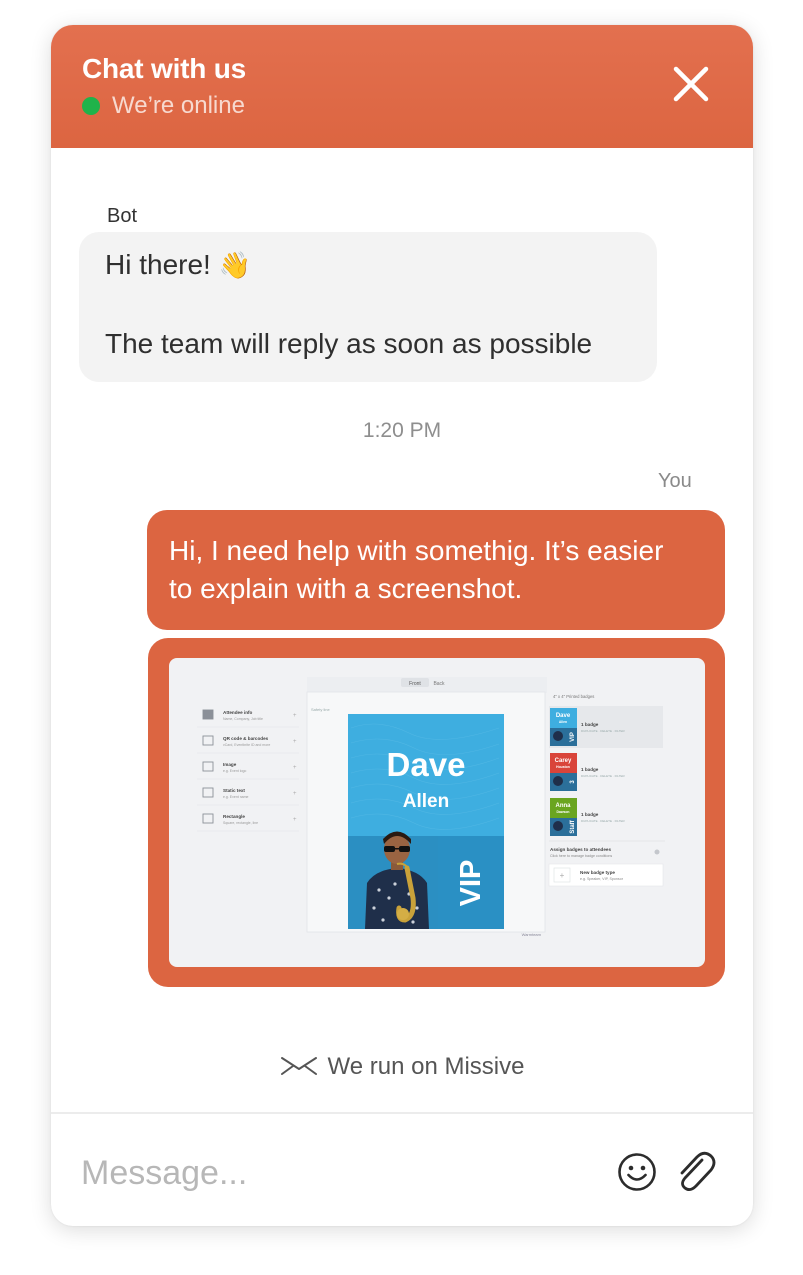 This screenshot has height=1275, width=803. I want to click on bot-message-line-2: The team will reply as soon as possible, so click(349, 343).